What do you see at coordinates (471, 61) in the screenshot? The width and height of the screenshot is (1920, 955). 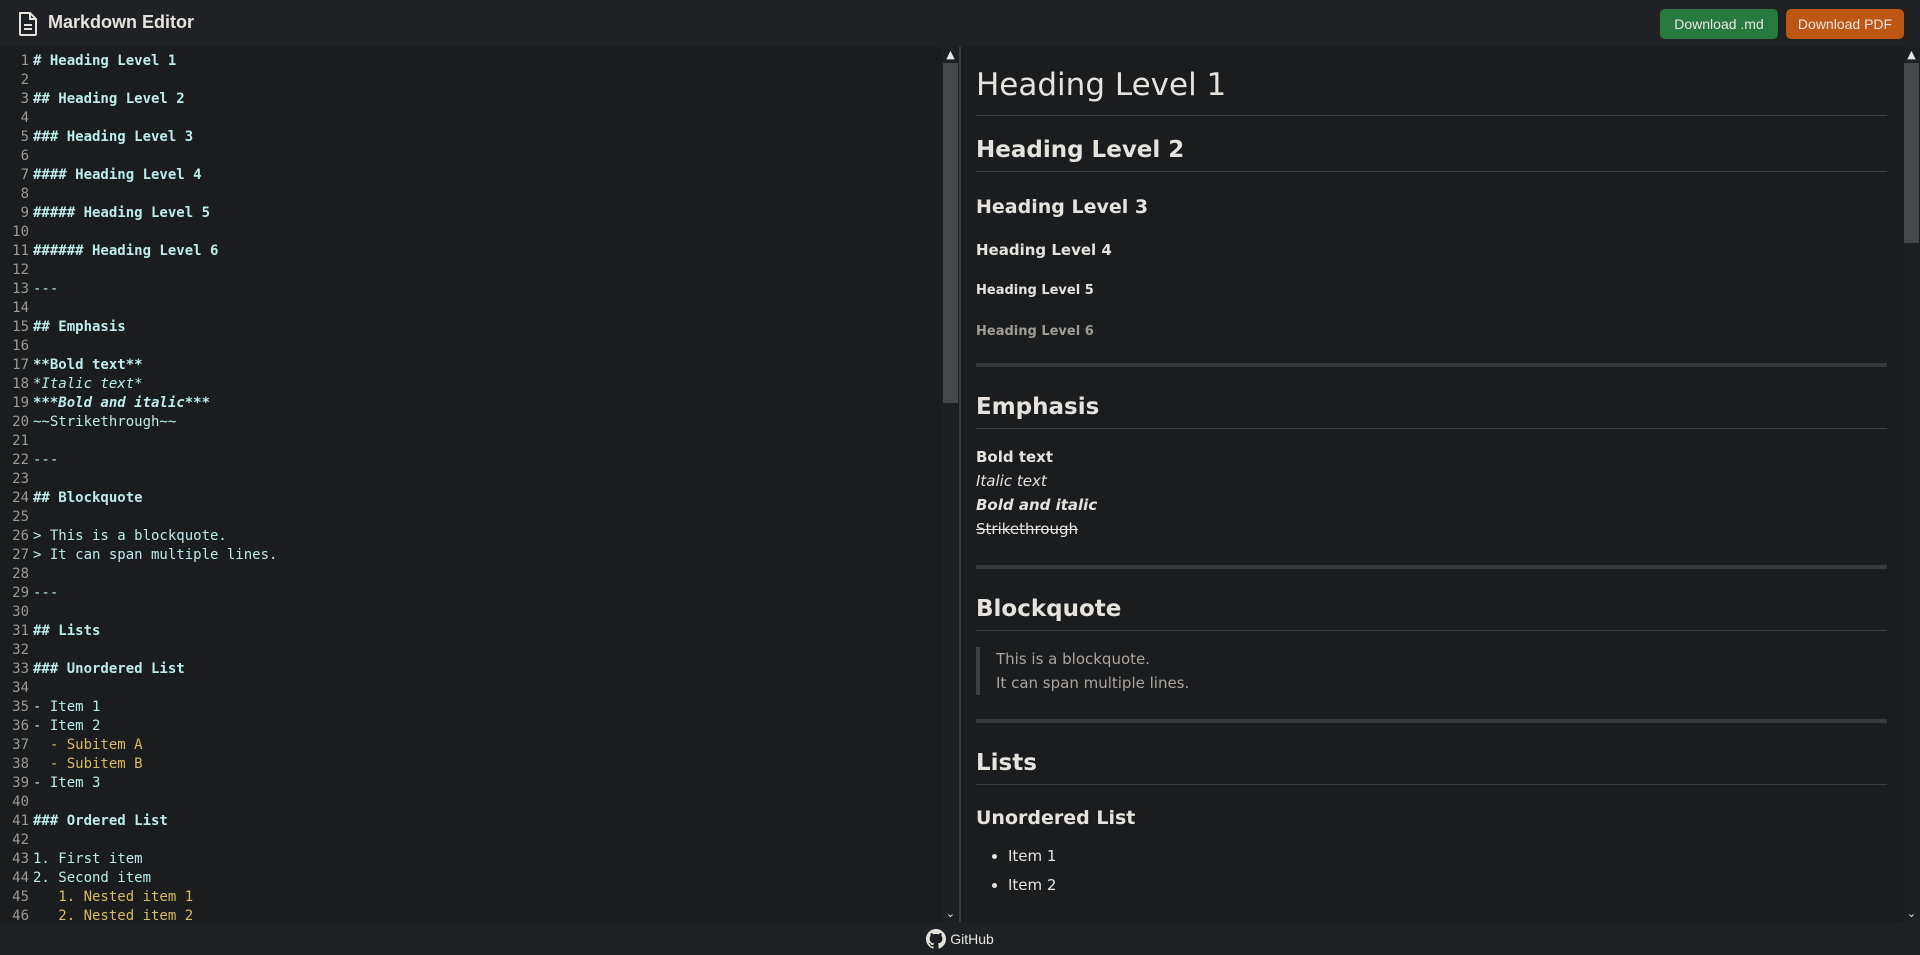 I see `editor-line: 1 # Heading Level 1` at bounding box center [471, 61].